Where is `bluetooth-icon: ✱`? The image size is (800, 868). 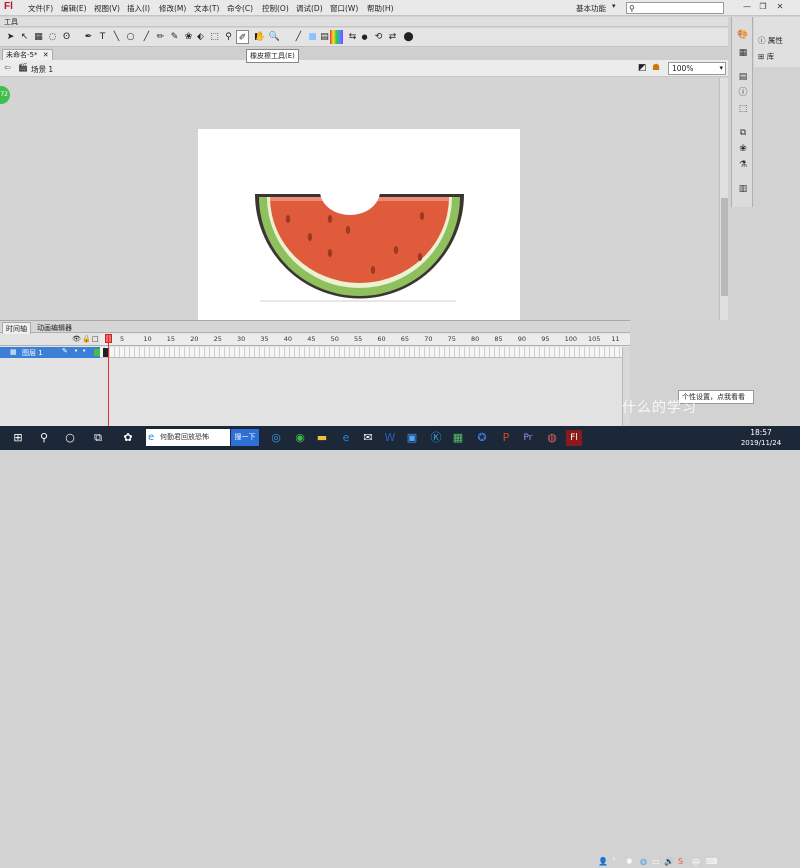
bluetooth-icon: ✱ is located at coordinates (629, 861).